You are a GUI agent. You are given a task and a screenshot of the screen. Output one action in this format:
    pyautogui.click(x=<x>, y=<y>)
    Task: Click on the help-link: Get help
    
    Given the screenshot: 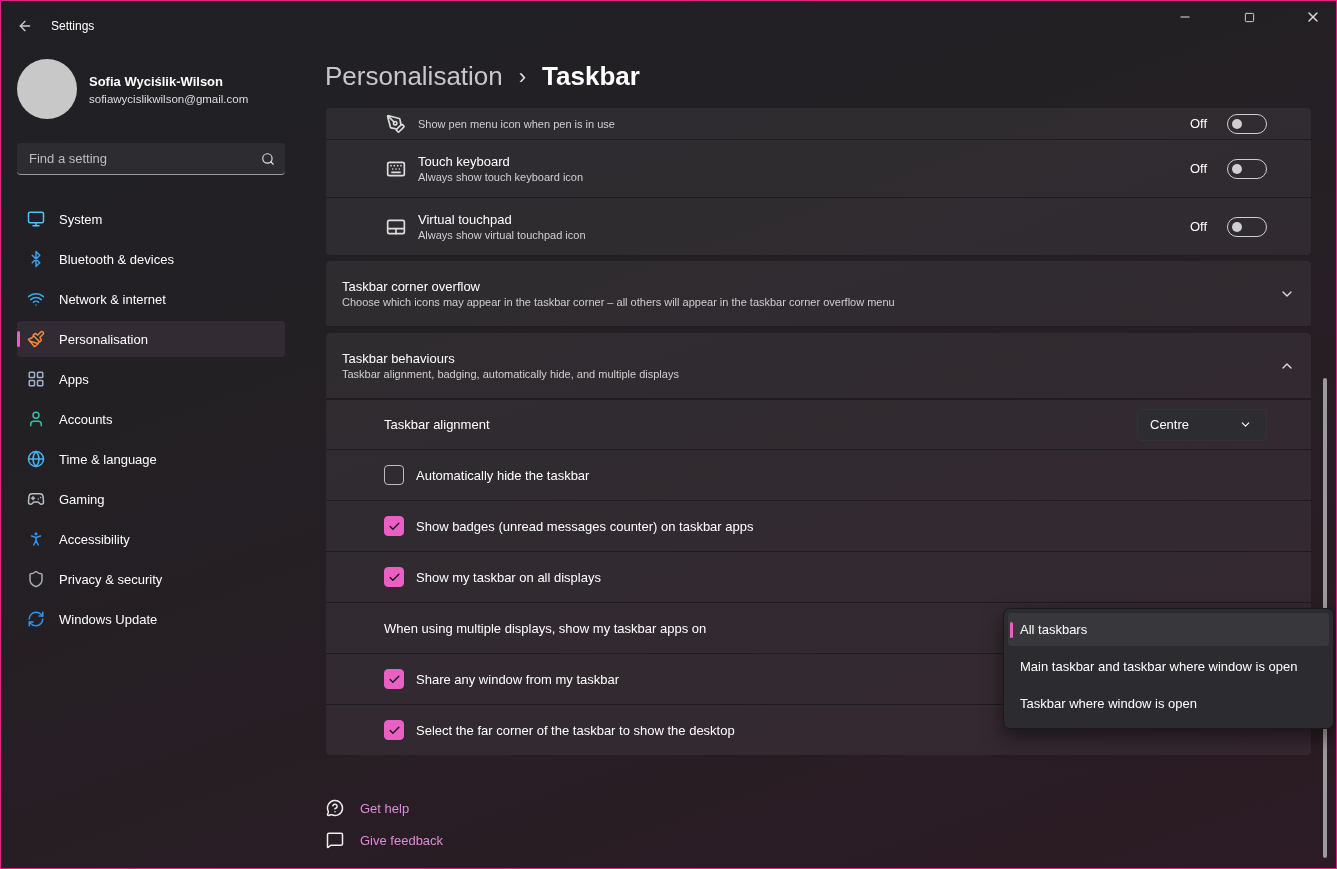 What is the action you would take?
    pyautogui.click(x=385, y=808)
    